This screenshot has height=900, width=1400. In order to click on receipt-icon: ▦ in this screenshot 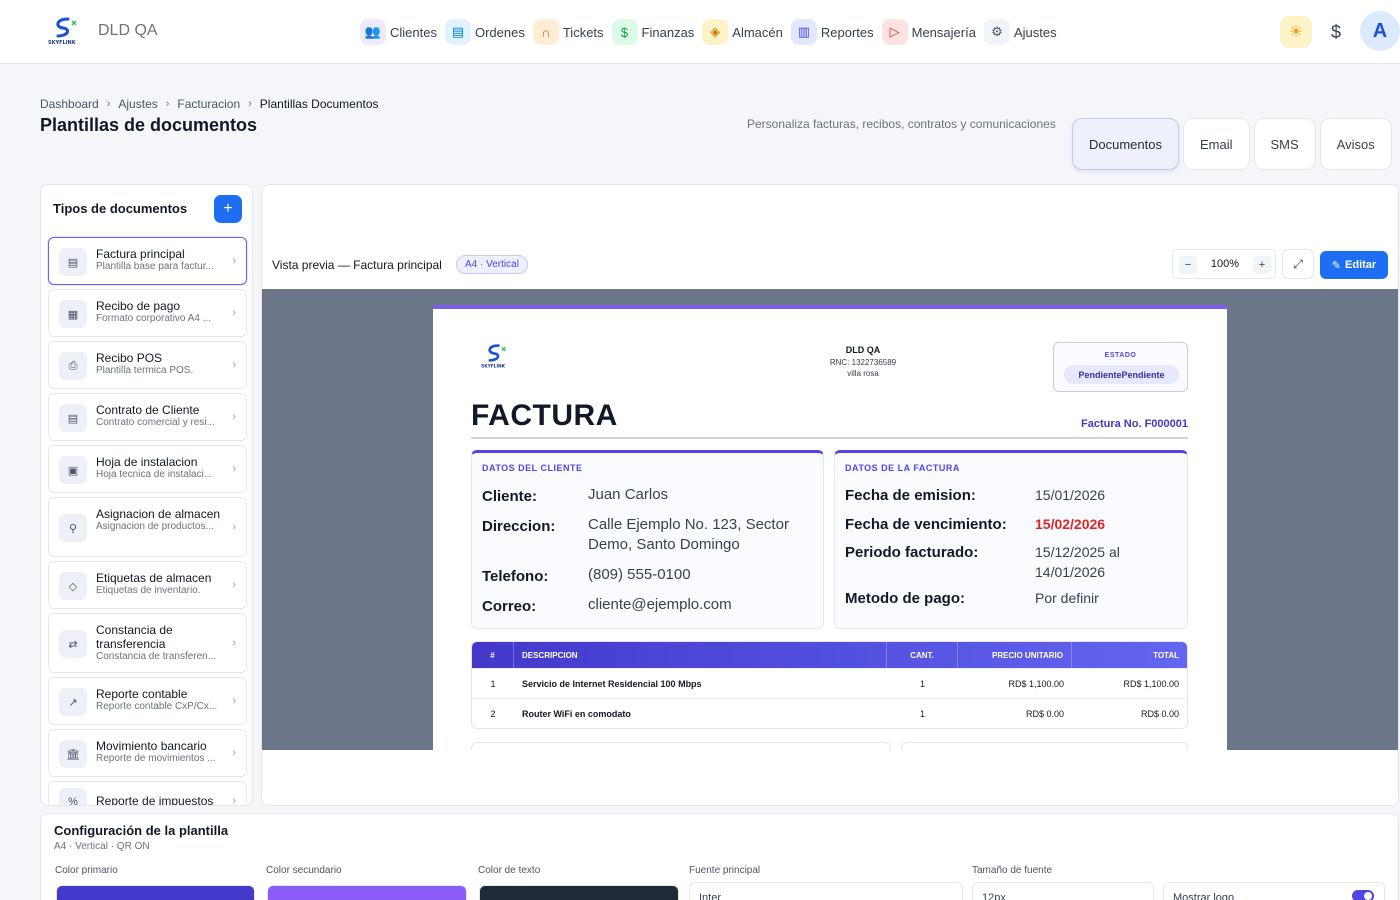, I will do `click(73, 314)`.